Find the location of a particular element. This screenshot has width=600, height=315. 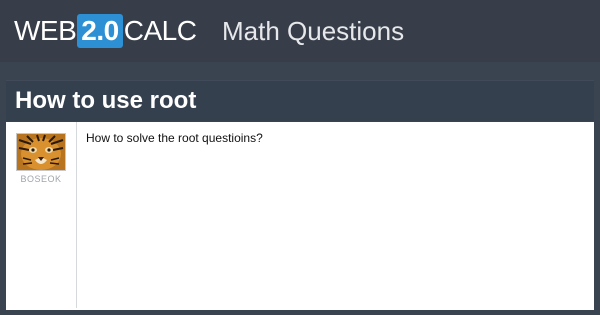

logo-version-badge: 2.0 is located at coordinates (100, 31).